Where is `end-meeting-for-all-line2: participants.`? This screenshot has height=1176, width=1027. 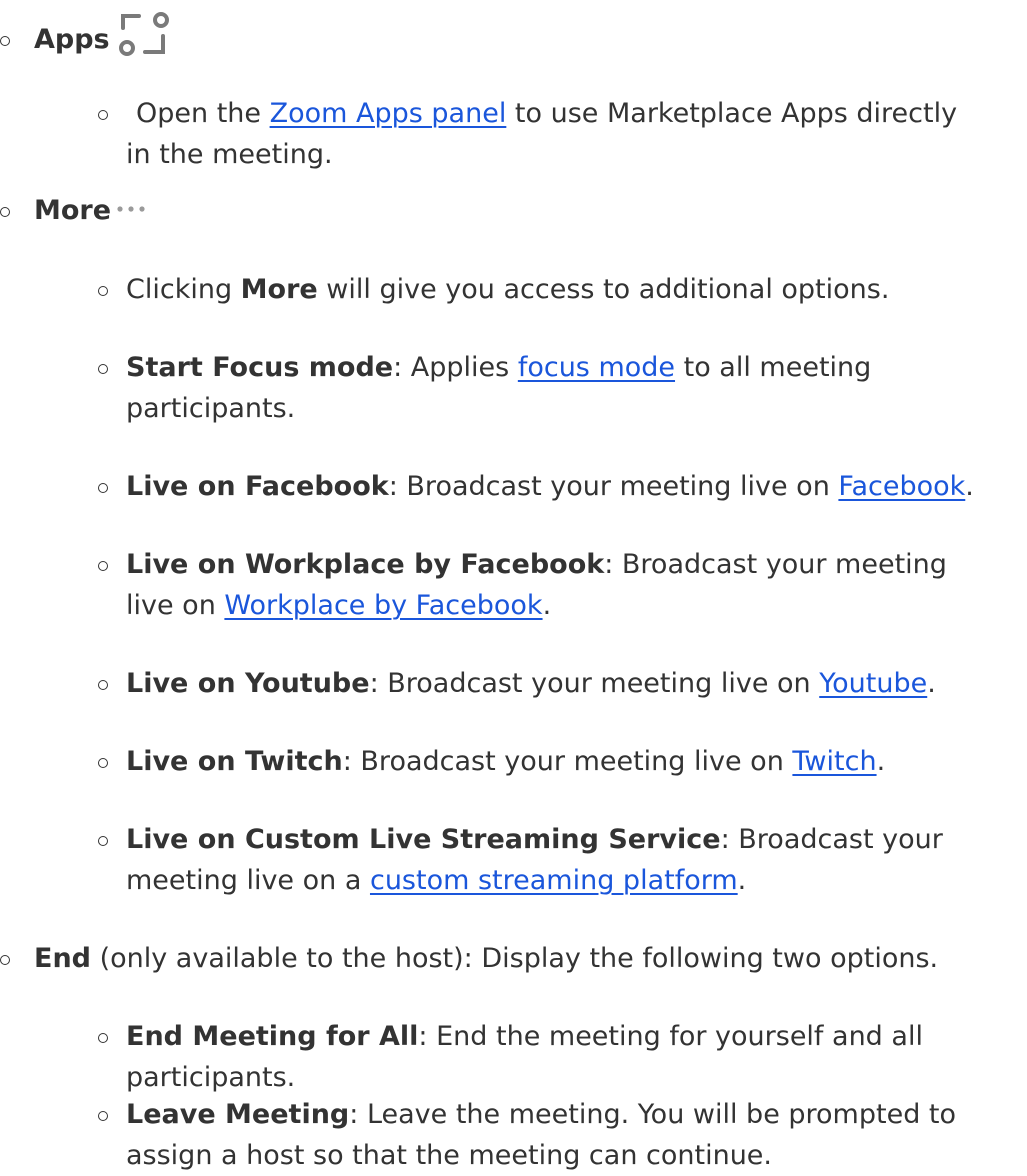
end-meeting-for-all-line2: participants. is located at coordinates (211, 1077).